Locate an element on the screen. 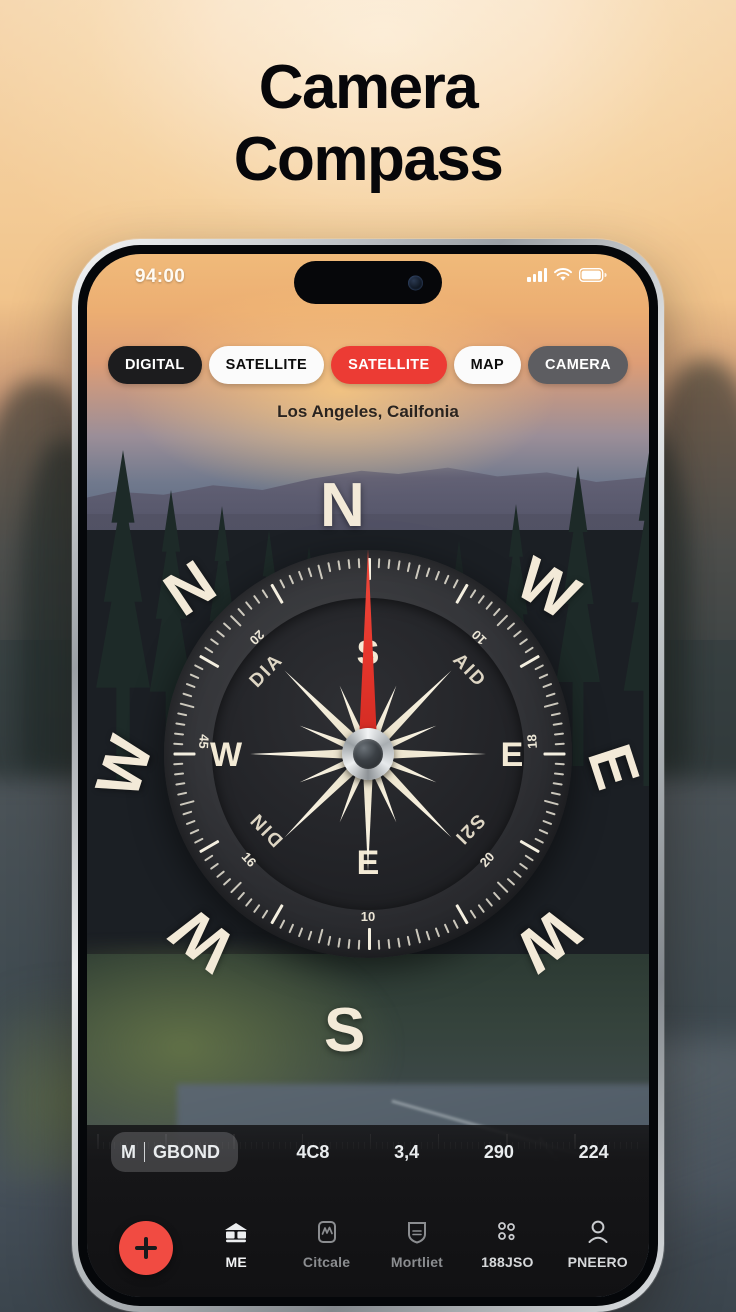 The width and height of the screenshot is (736, 1312). ruler-value: 3,4 is located at coordinates (407, 1151).